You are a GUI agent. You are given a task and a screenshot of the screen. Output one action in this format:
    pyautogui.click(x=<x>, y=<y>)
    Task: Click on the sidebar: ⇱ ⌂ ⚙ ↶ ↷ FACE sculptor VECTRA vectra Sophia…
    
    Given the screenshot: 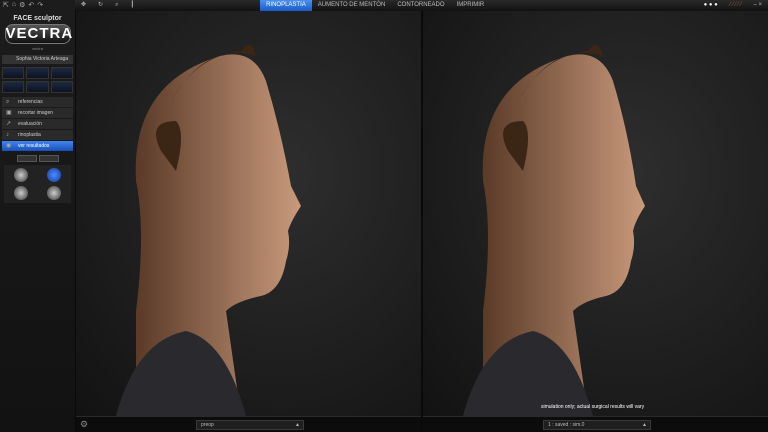 What is the action you would take?
    pyautogui.click(x=37, y=216)
    